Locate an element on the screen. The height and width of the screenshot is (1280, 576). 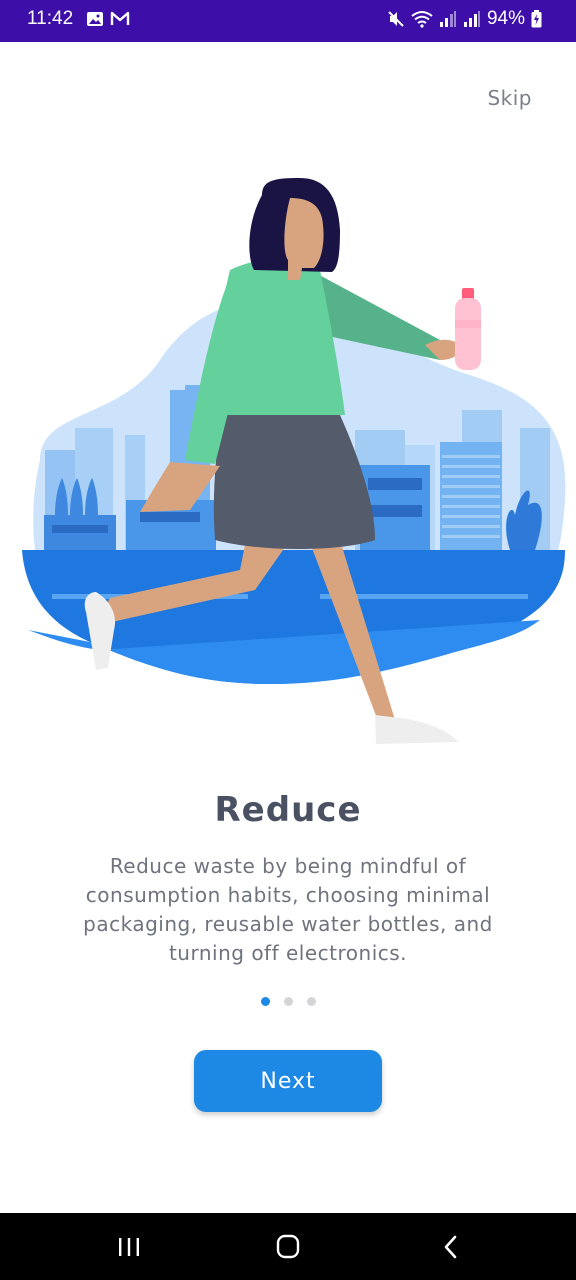
wifi-icon is located at coordinates (422, 19).